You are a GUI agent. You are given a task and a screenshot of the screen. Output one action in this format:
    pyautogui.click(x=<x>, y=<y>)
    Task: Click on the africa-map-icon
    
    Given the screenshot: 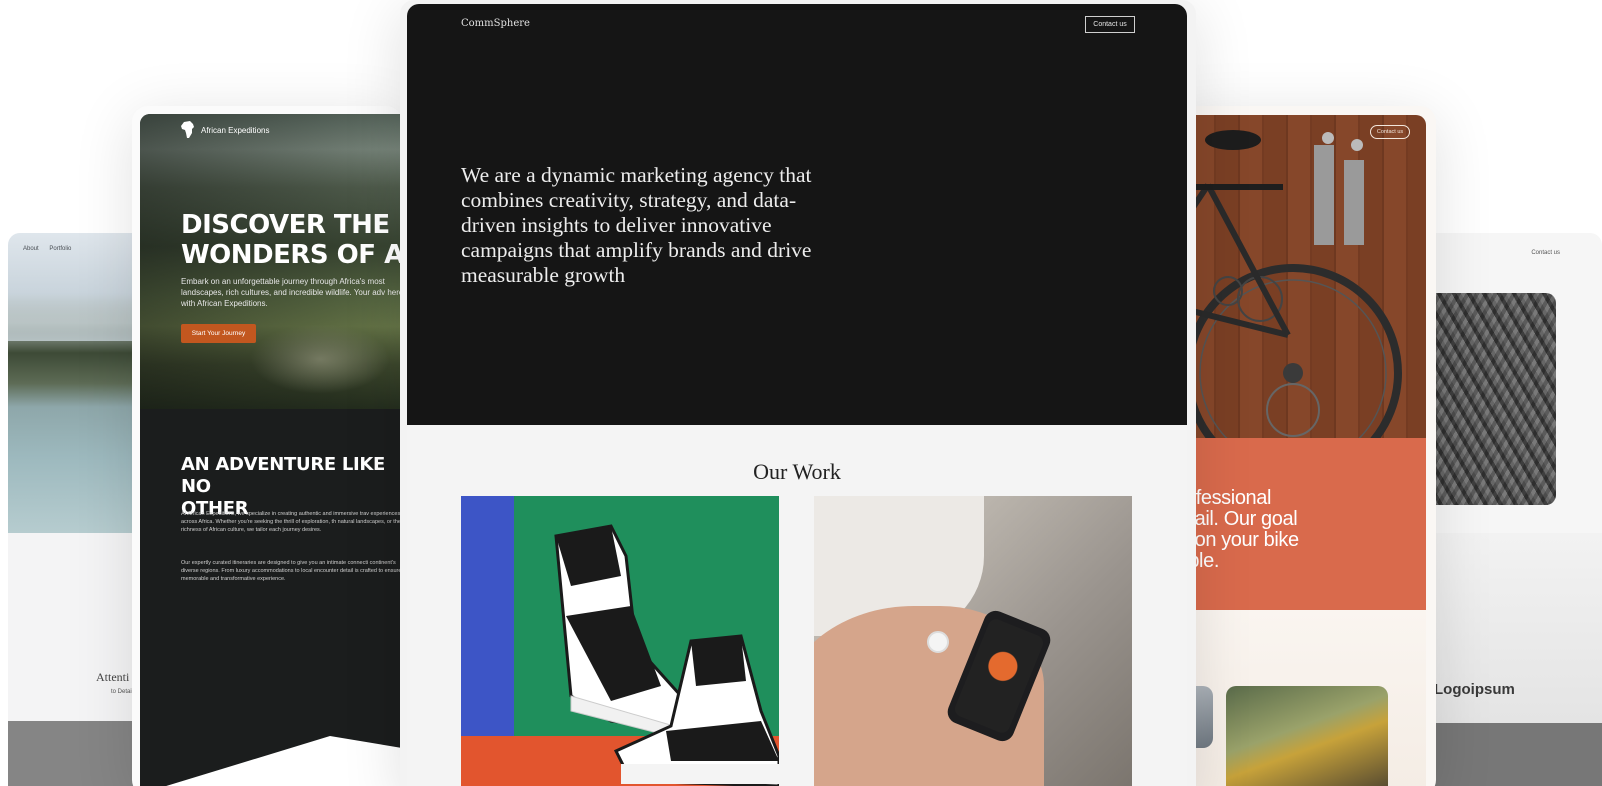 What is the action you would take?
    pyautogui.click(x=187, y=129)
    